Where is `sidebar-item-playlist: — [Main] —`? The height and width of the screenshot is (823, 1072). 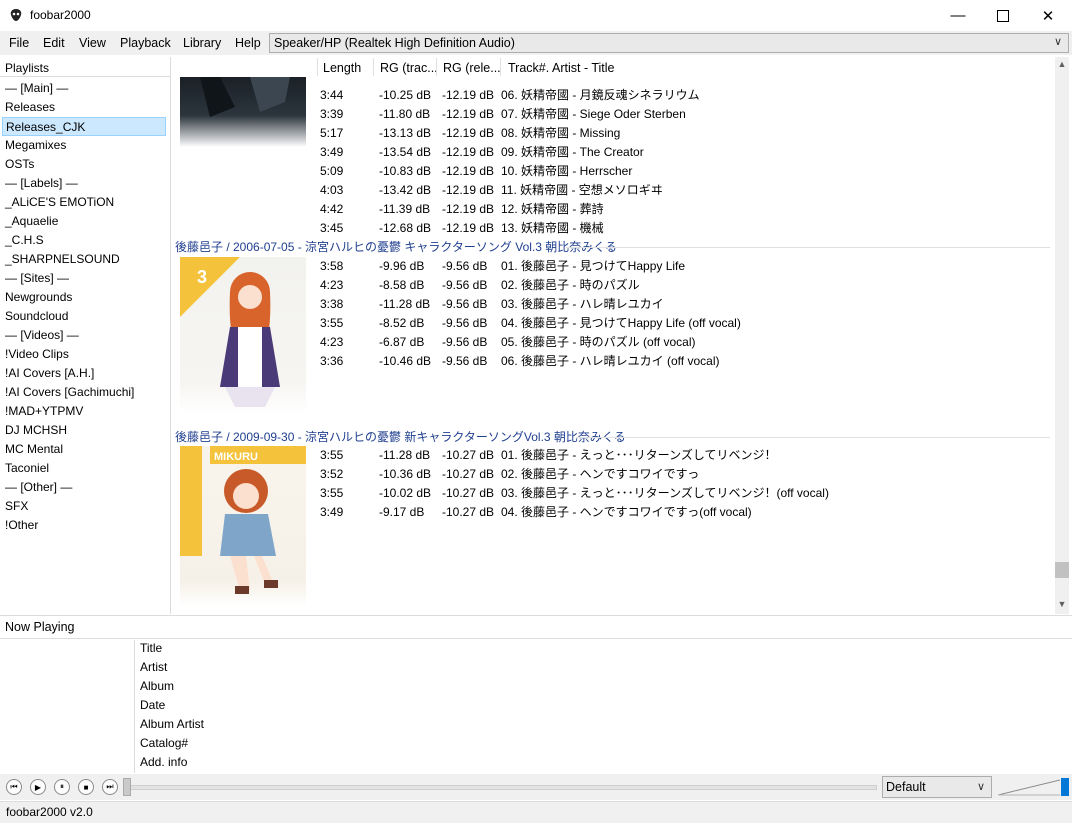 sidebar-item-playlist: — [Main] — is located at coordinates (36, 88).